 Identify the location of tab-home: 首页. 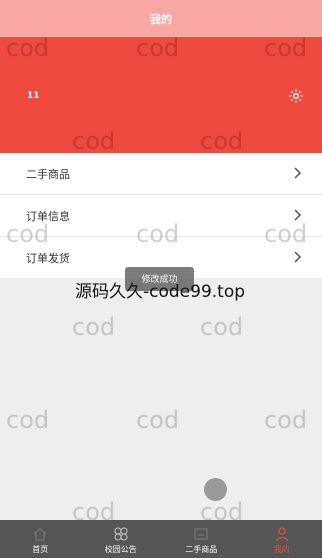
(40, 539).